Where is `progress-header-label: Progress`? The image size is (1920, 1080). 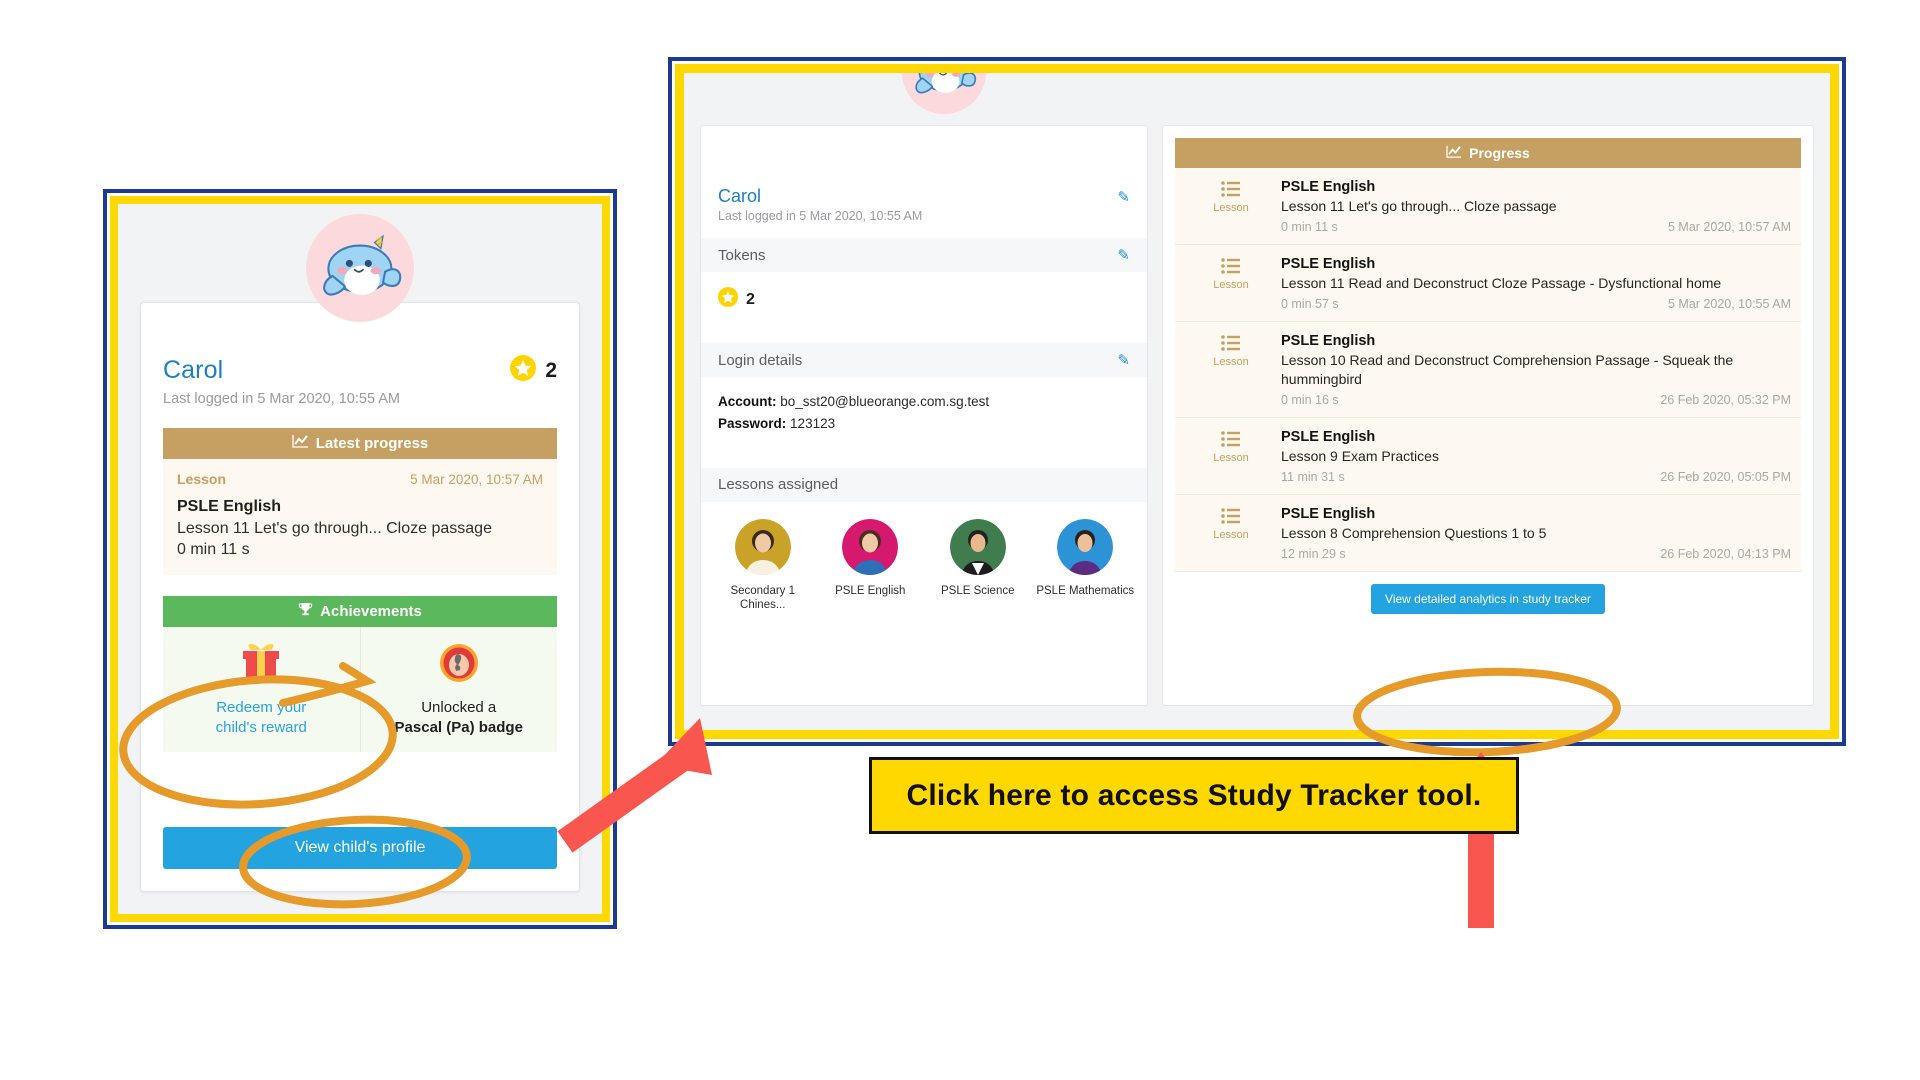 progress-header-label: Progress is located at coordinates (1499, 153).